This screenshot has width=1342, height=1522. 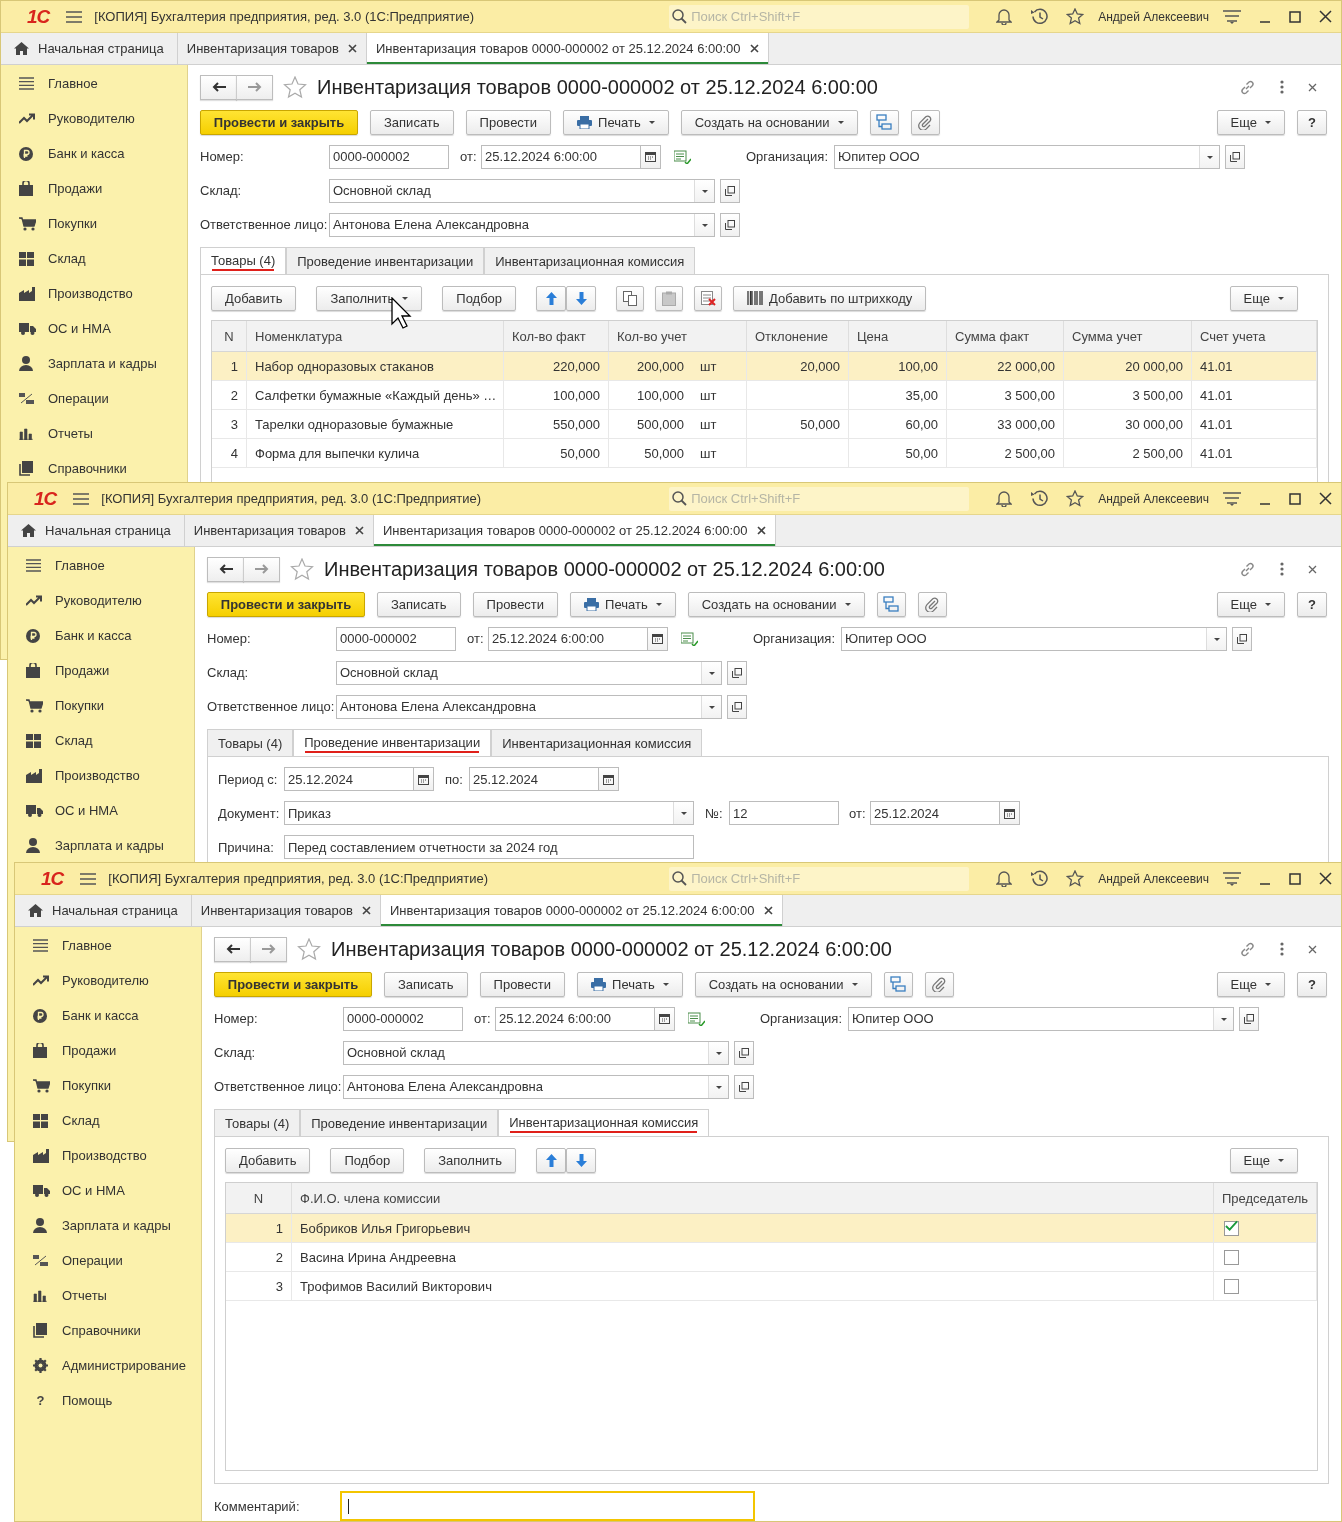 I want to click on column-header: Номенклатура, so click(x=375, y=336).